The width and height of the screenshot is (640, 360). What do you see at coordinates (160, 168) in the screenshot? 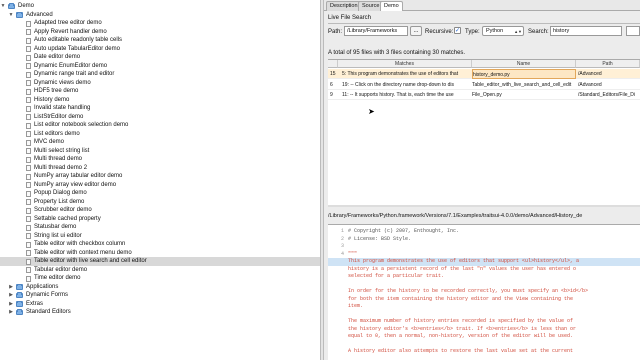
I see `tree-item: Multi thread demo 2` at bounding box center [160, 168].